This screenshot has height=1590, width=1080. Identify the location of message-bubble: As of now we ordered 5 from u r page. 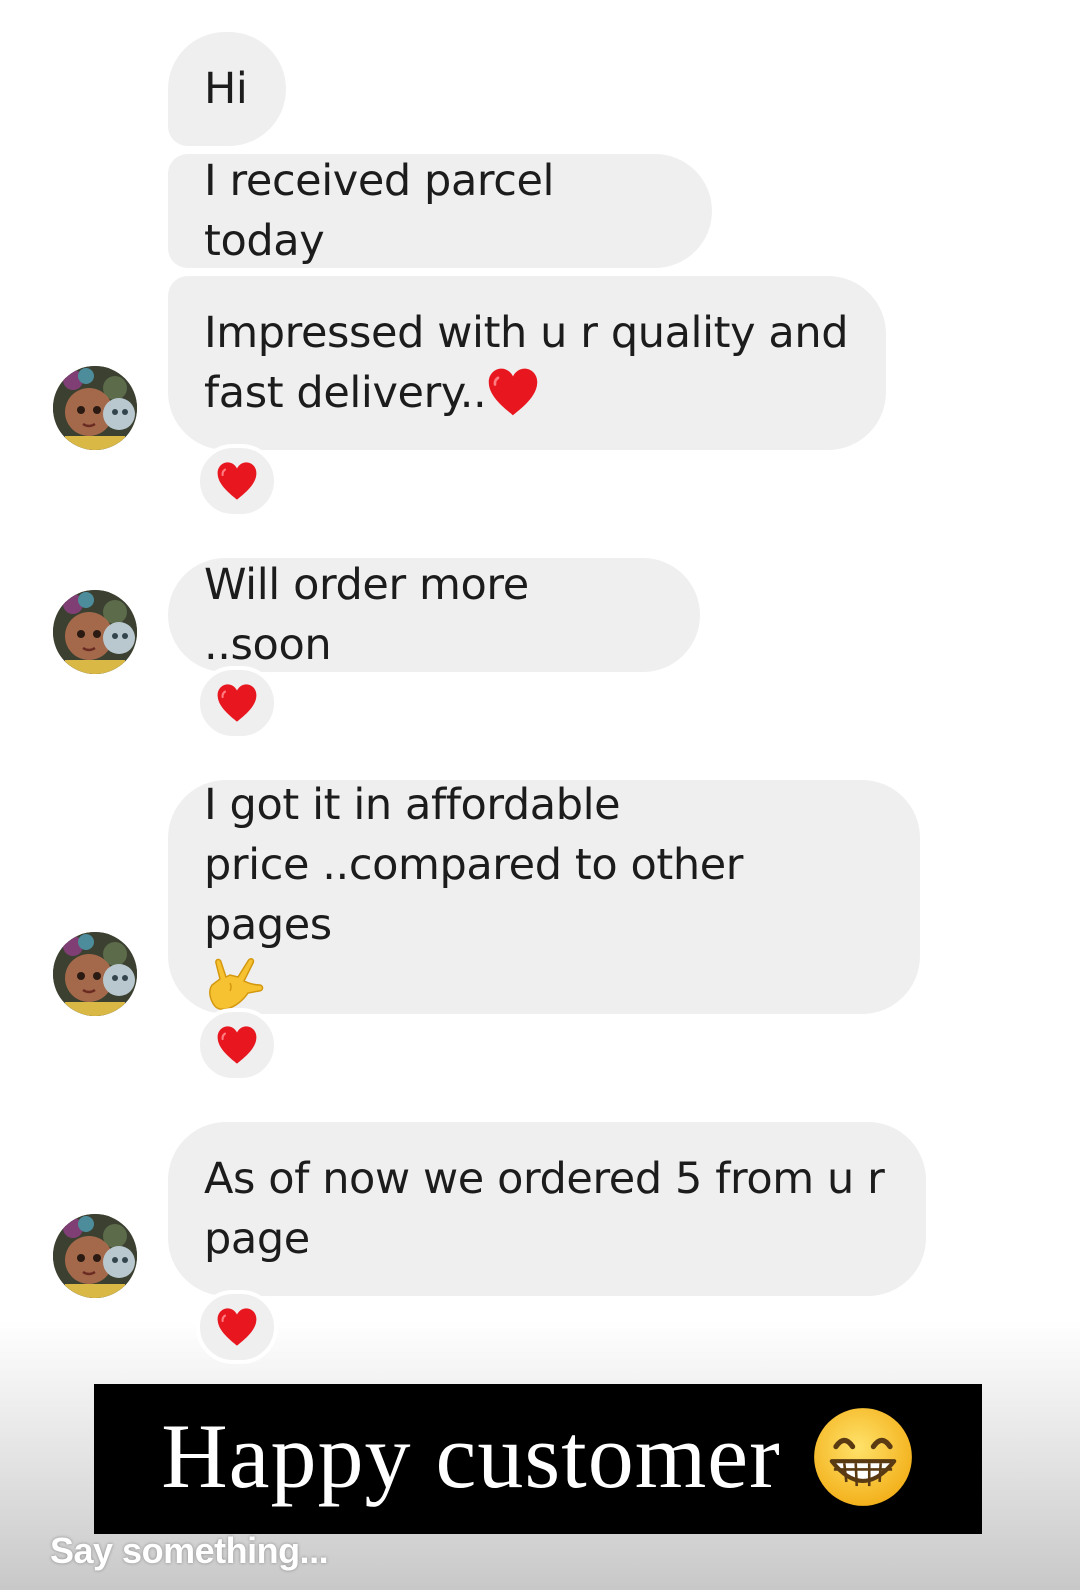
(547, 1209).